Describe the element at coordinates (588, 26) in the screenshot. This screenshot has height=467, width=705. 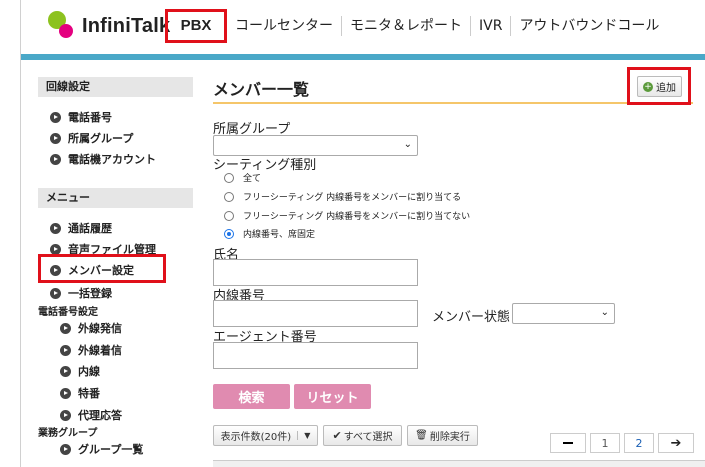
I see `nav-outbound-call: アウトバウンドコール` at that location.